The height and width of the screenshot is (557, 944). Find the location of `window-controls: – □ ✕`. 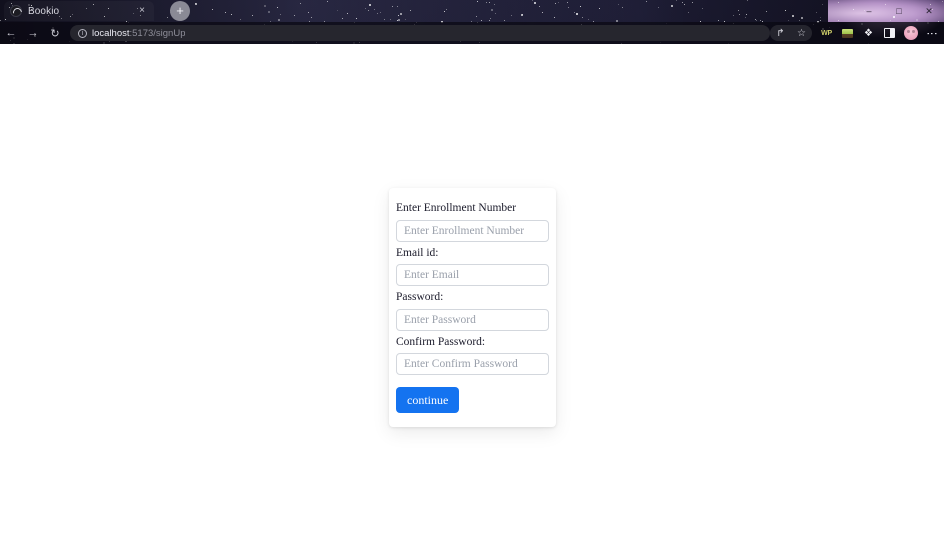

window-controls: – □ ✕ is located at coordinates (899, 11).